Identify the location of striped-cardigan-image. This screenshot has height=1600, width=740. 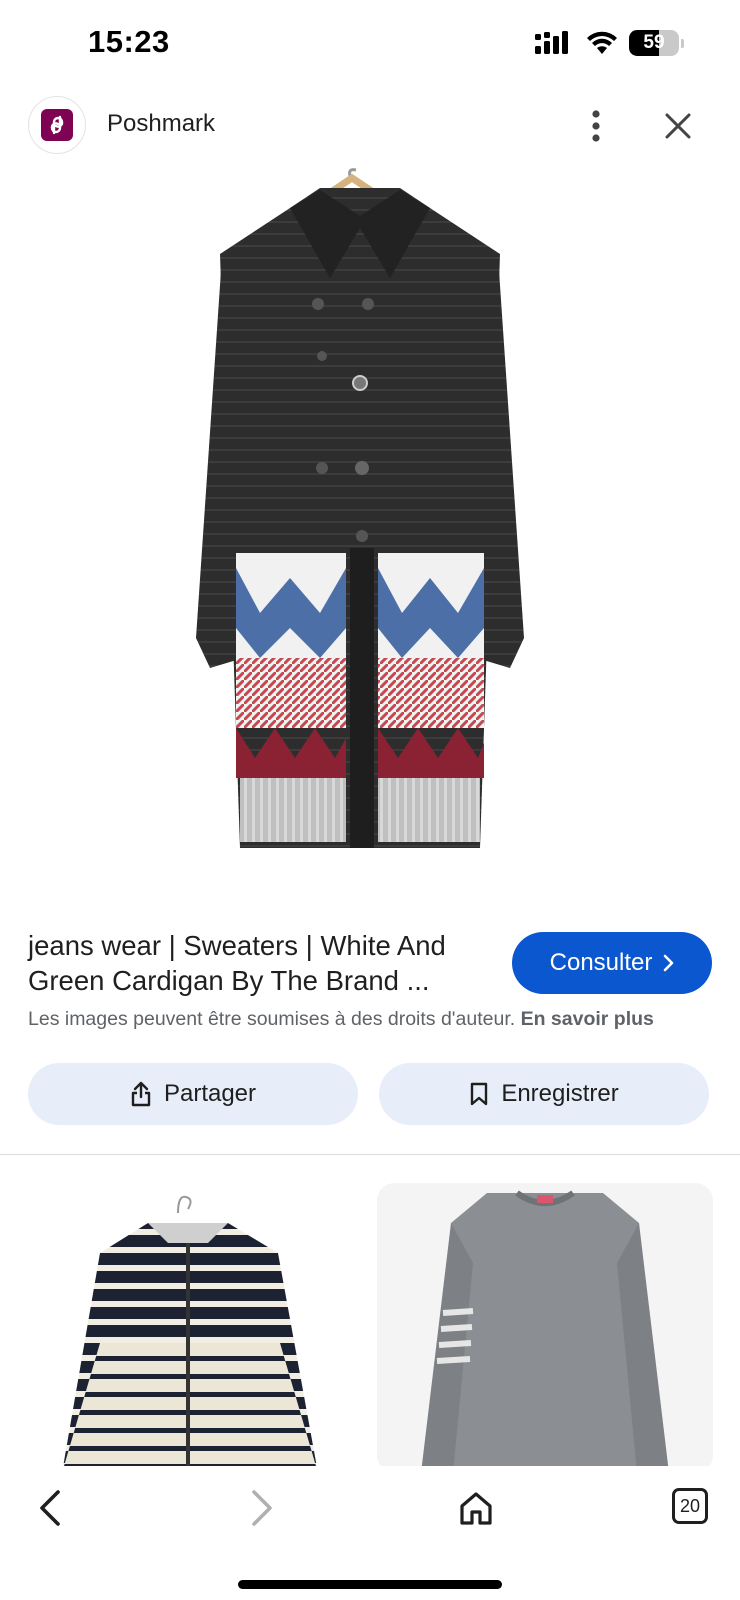
(196, 1328).